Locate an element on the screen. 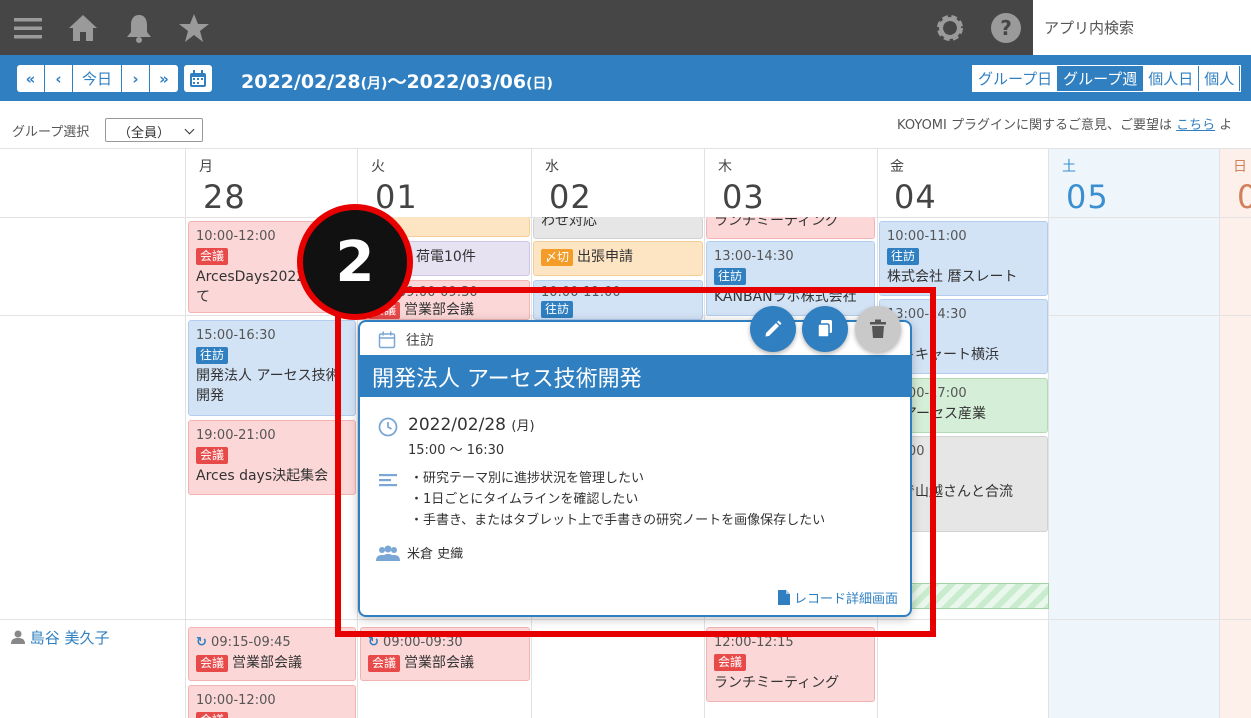  view-tabs: グループ日 グループ週 個人日 個人 is located at coordinates (1107, 78).